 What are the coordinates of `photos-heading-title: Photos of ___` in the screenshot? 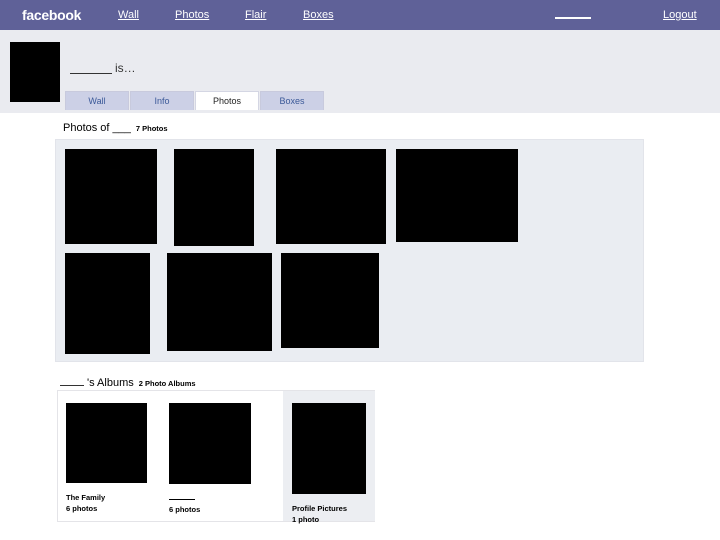 It's located at (97, 128).